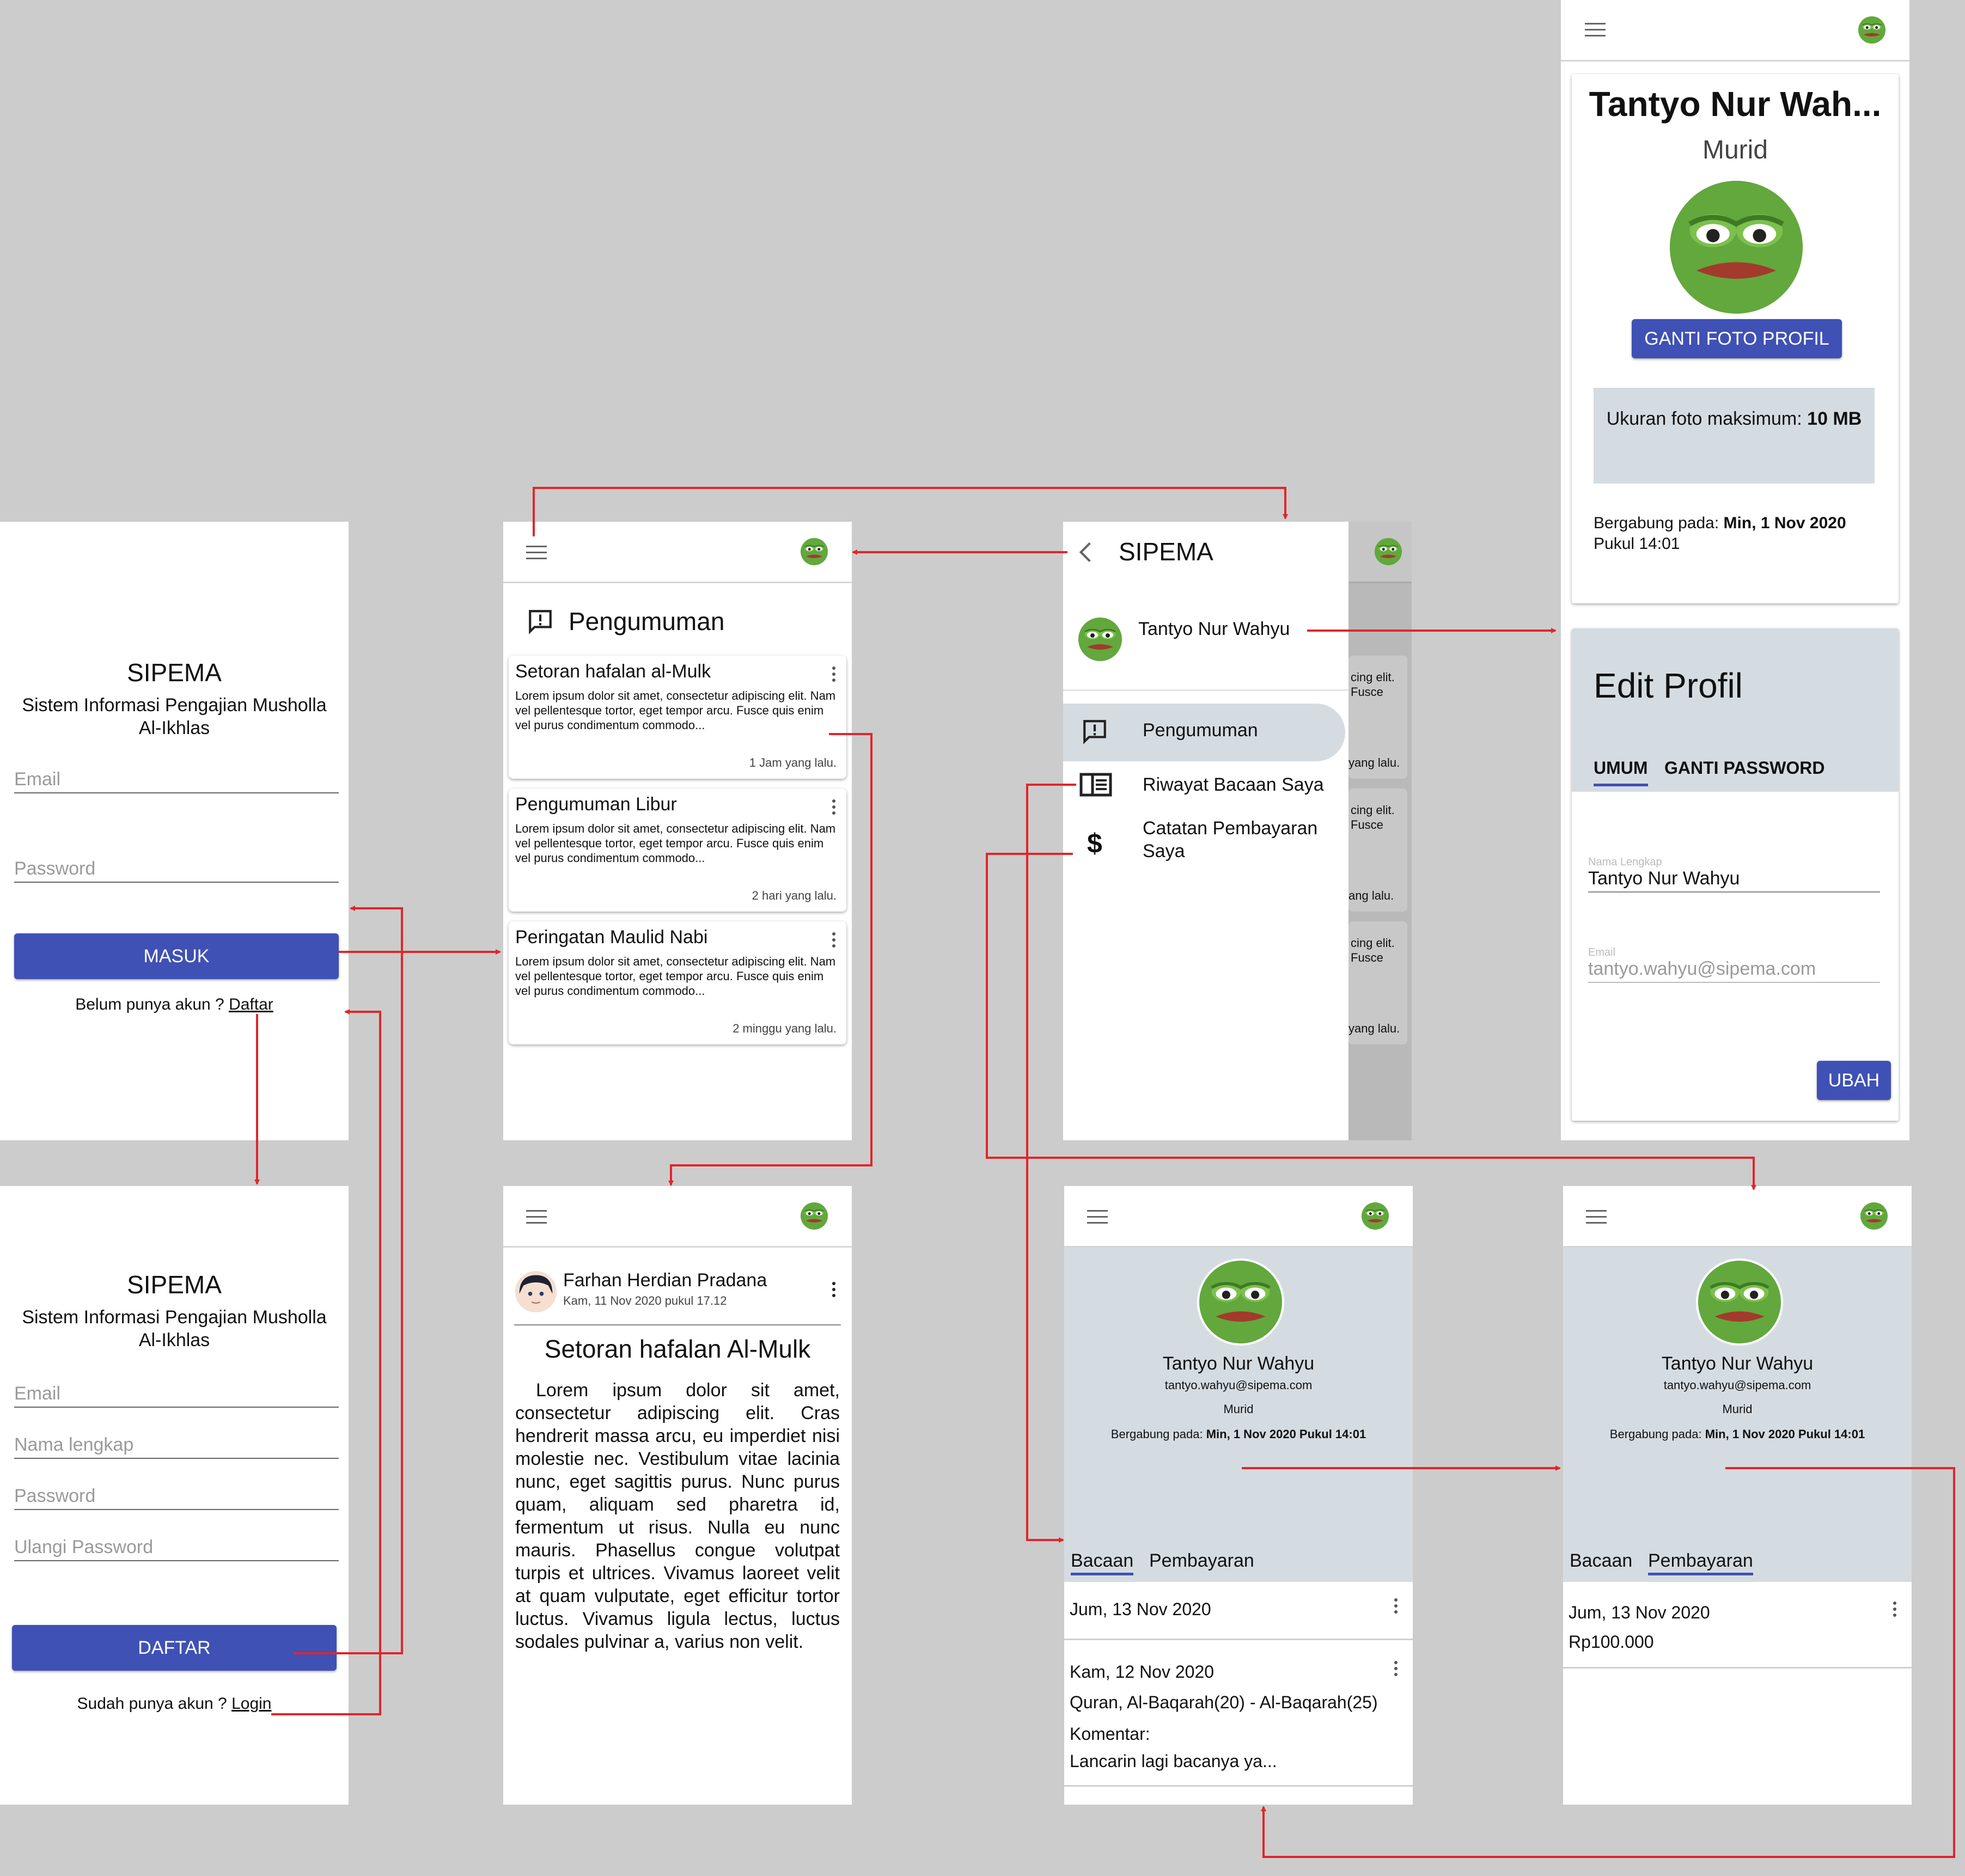 The height and width of the screenshot is (1876, 1965). I want to click on arrow-card-to-detail, so click(770, 959).